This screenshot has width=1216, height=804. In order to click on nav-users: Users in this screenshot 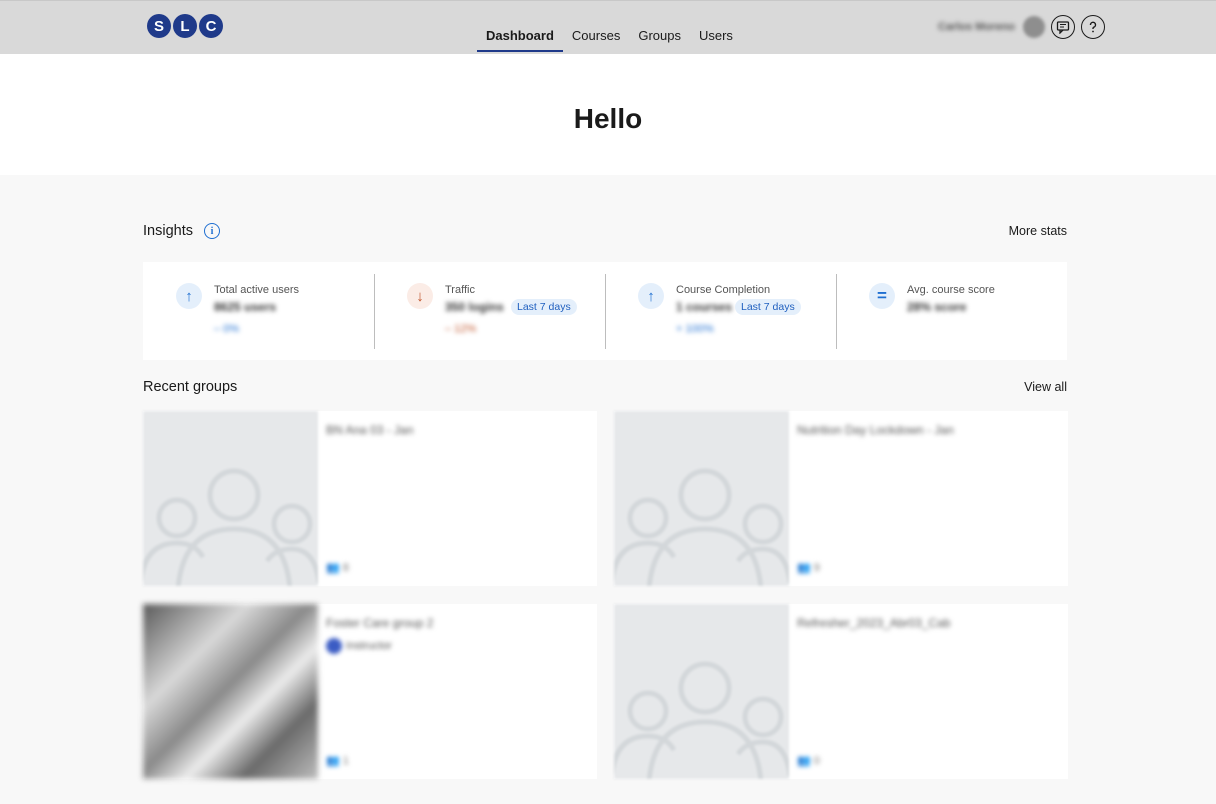, I will do `click(716, 35)`.